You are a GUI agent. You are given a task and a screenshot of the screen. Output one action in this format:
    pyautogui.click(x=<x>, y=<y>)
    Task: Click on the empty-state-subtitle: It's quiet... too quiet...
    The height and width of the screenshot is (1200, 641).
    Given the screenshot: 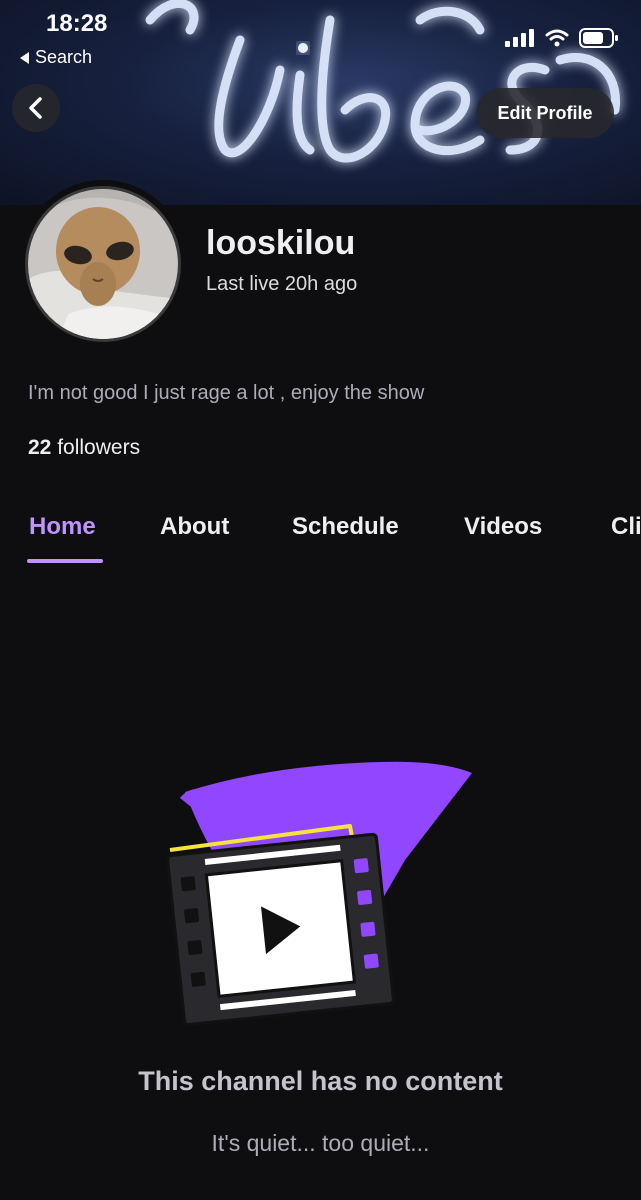 What is the action you would take?
    pyautogui.click(x=320, y=1143)
    